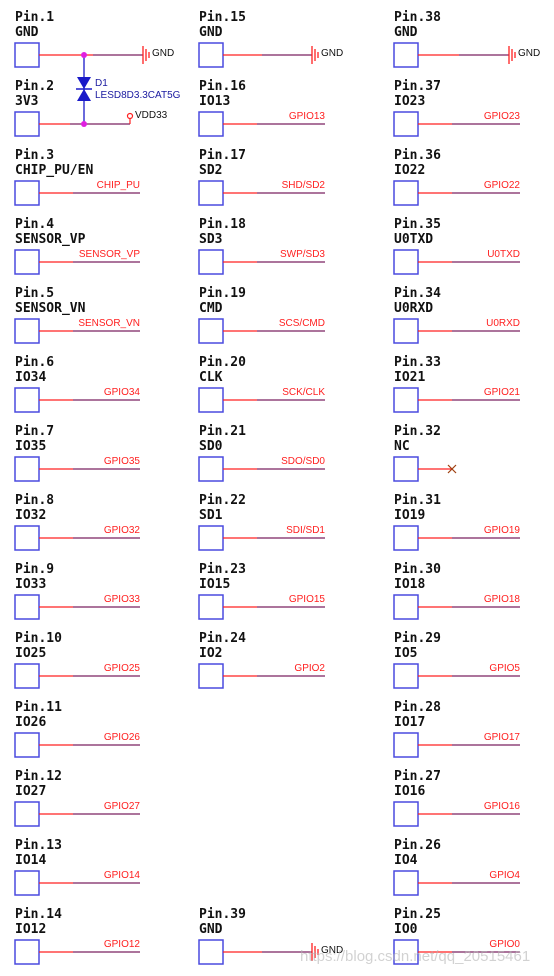  What do you see at coordinates (306, 116) in the screenshot?
I see `net-label: GPIO13` at bounding box center [306, 116].